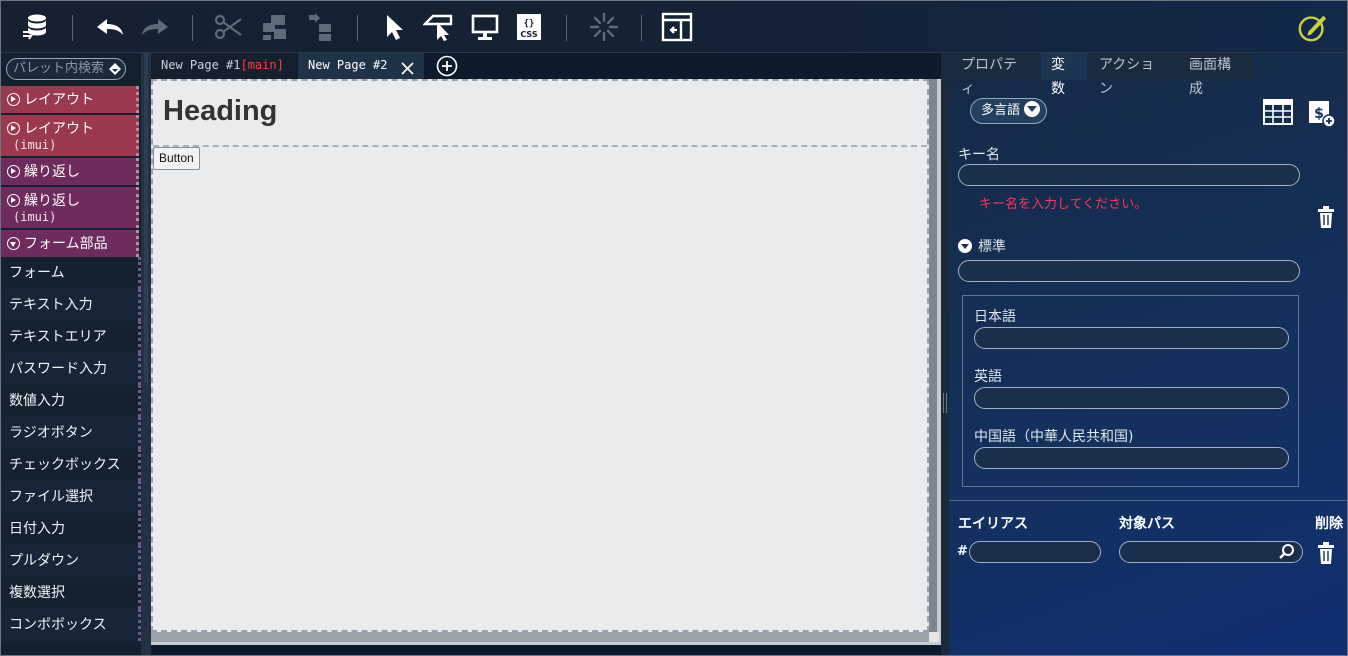  Describe the element at coordinates (995, 317) in the screenshot. I see `japanese-label: 日本語` at that location.